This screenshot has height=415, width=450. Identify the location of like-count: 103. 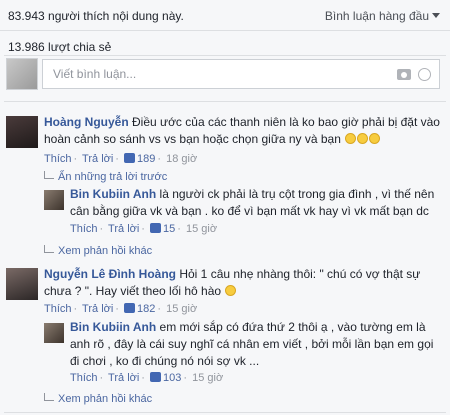
(172, 378).